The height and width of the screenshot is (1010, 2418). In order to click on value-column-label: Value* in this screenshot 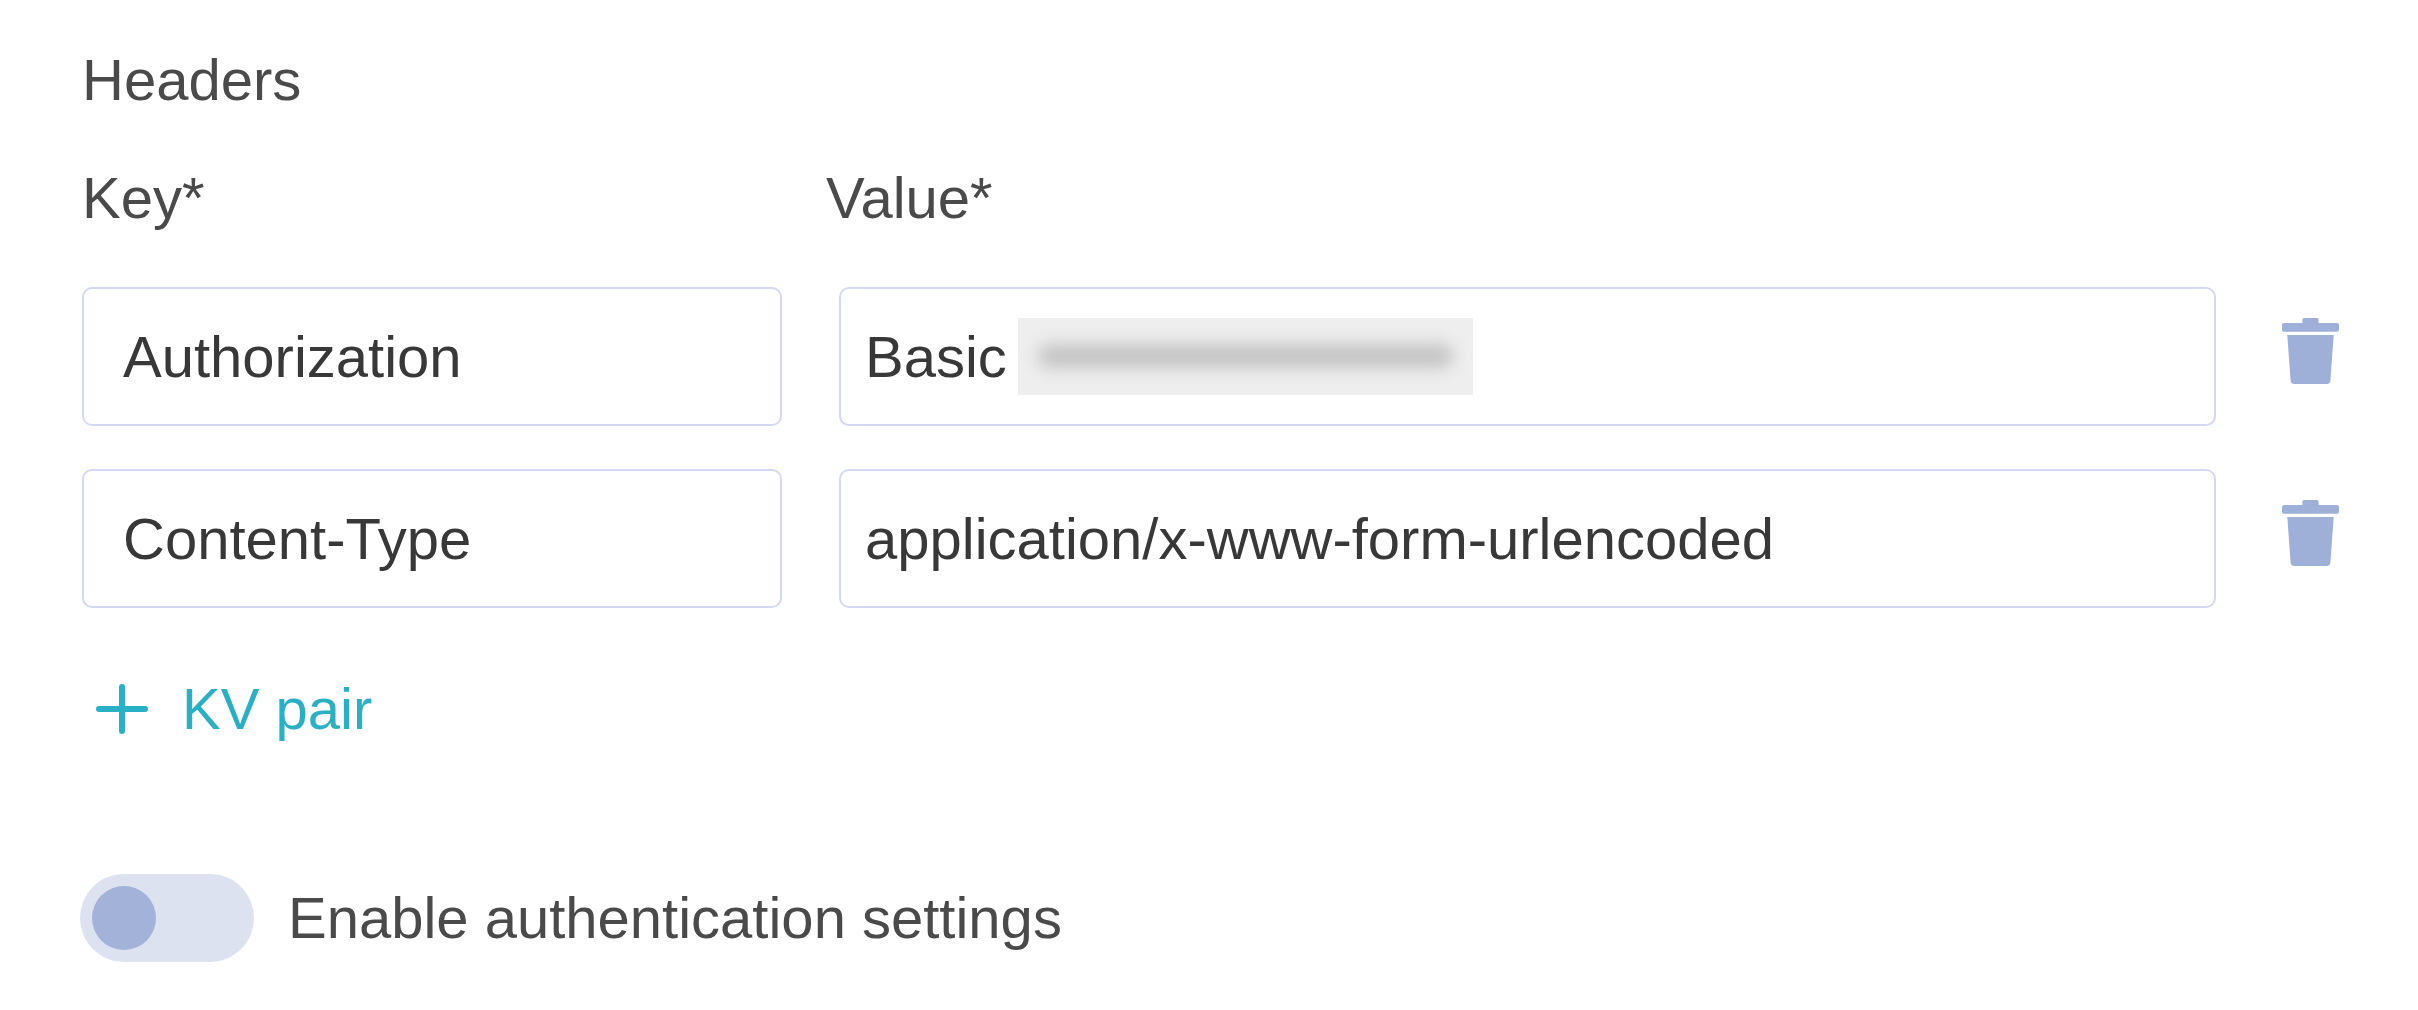, I will do `click(909, 198)`.